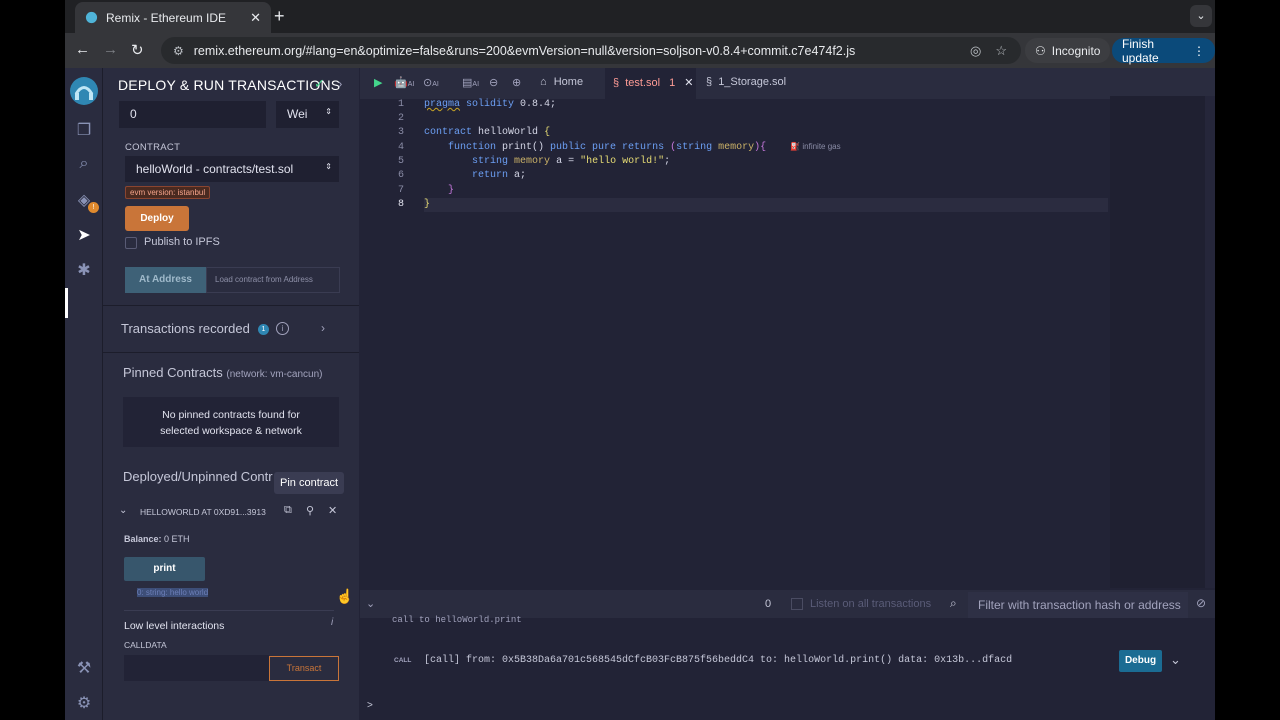  What do you see at coordinates (490, 104) in the screenshot?
I see `code-line-1: pragma solidity 0.8.4;` at bounding box center [490, 104].